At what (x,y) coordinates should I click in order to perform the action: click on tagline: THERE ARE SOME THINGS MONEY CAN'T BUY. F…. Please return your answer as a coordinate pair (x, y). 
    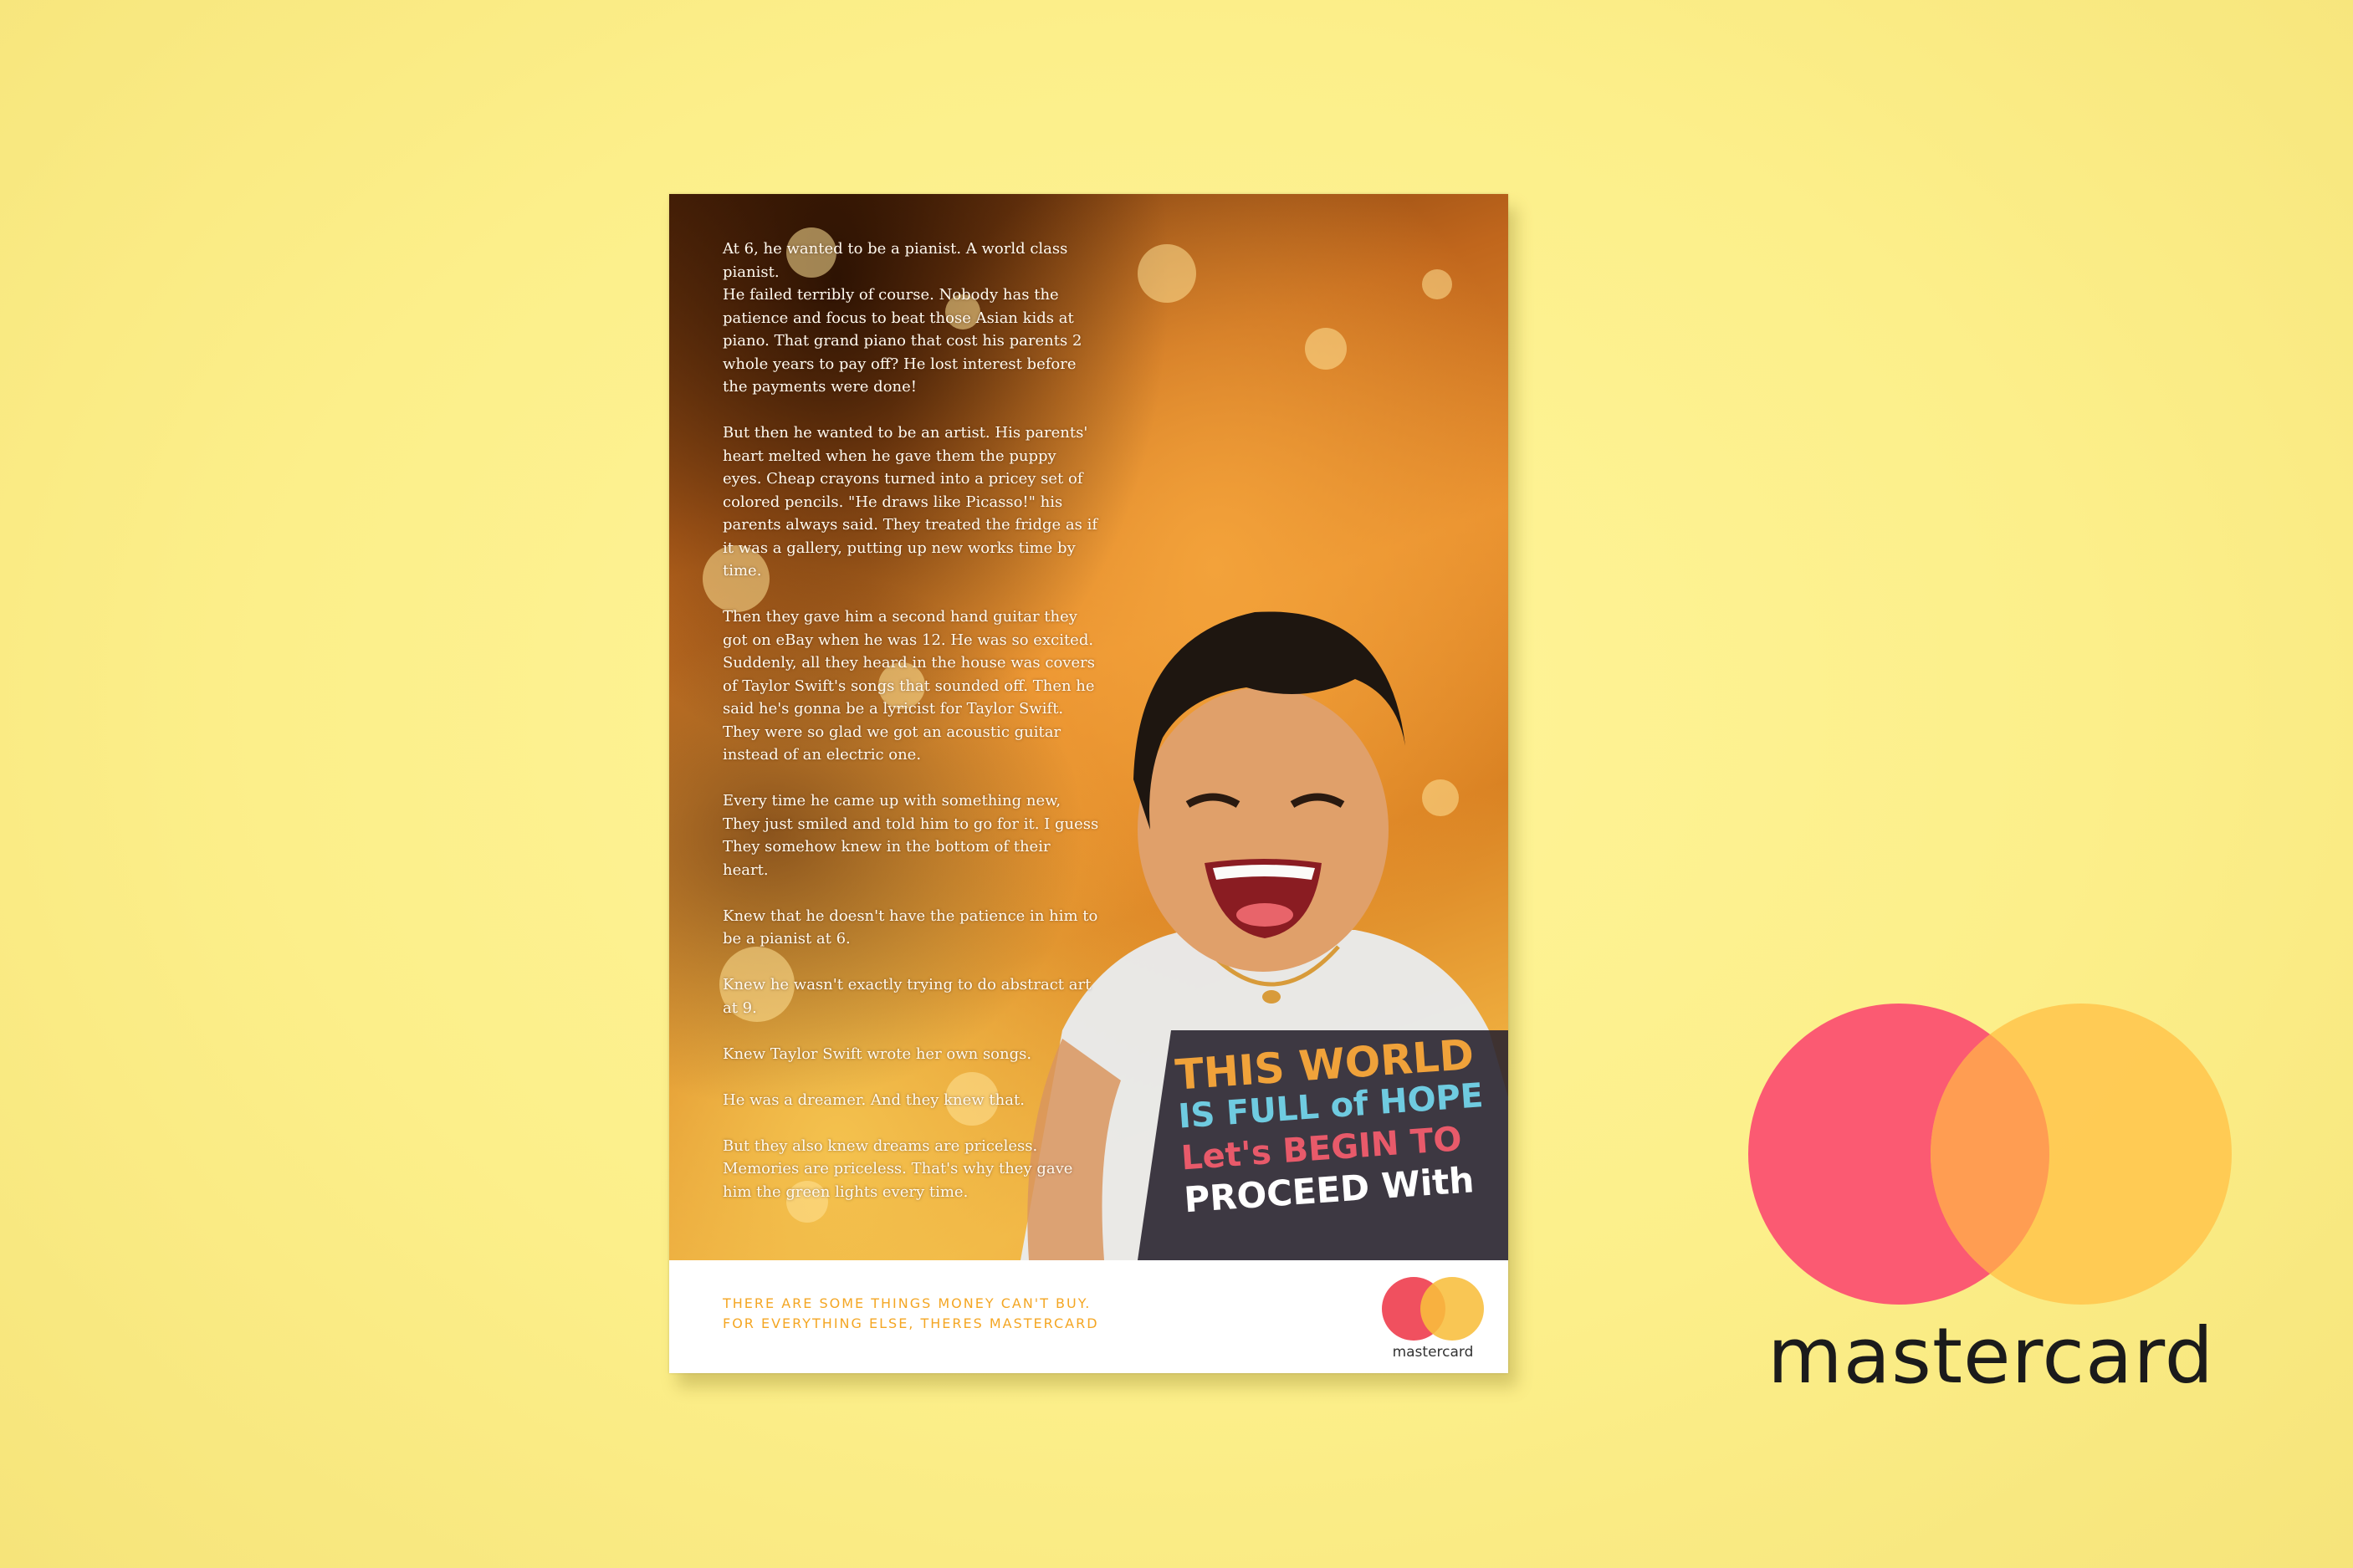
    Looking at the image, I should click on (911, 1314).